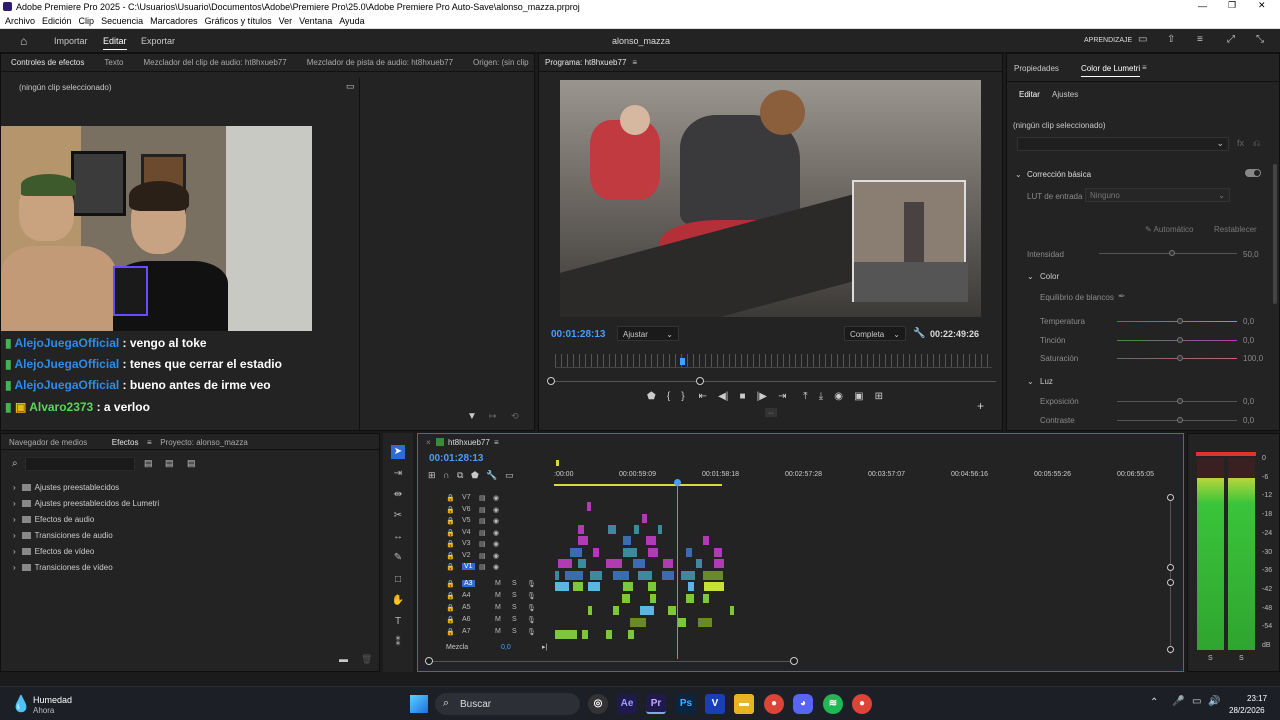  Describe the element at coordinates (515, 416) in the screenshot. I see `reset-icon: ⟲` at that location.